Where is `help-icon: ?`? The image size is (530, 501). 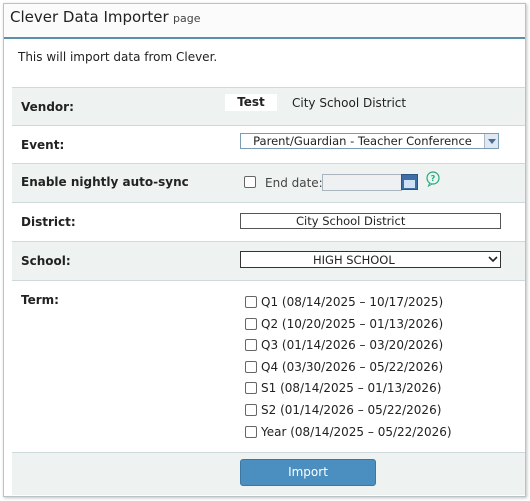 help-icon: ? is located at coordinates (433, 179).